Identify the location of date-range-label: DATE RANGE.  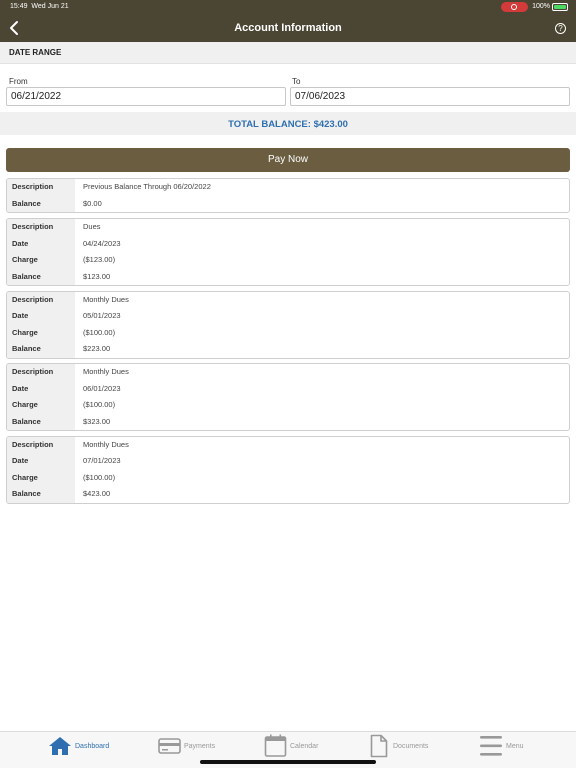
(35, 52).